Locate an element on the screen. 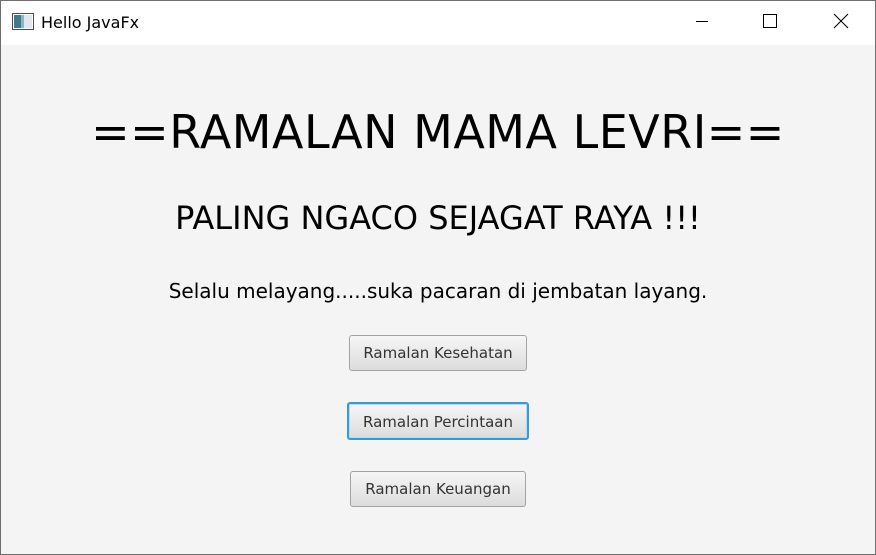  page-subtitle: PALING NGACO SEJAGAT RAYA !!! is located at coordinates (438, 218).